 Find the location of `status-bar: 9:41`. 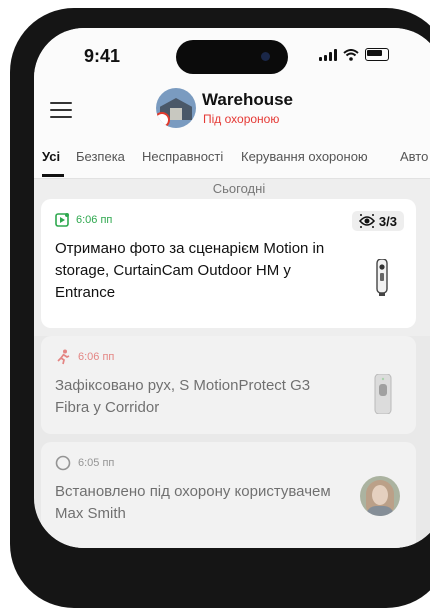

status-bar: 9:41 is located at coordinates (232, 56).